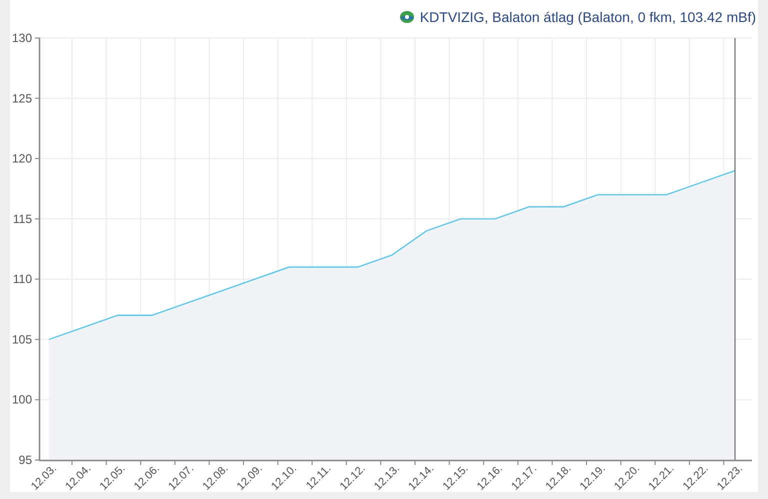 The width and height of the screenshot is (768, 499). I want to click on y-tick-label: 95, so click(25, 460).